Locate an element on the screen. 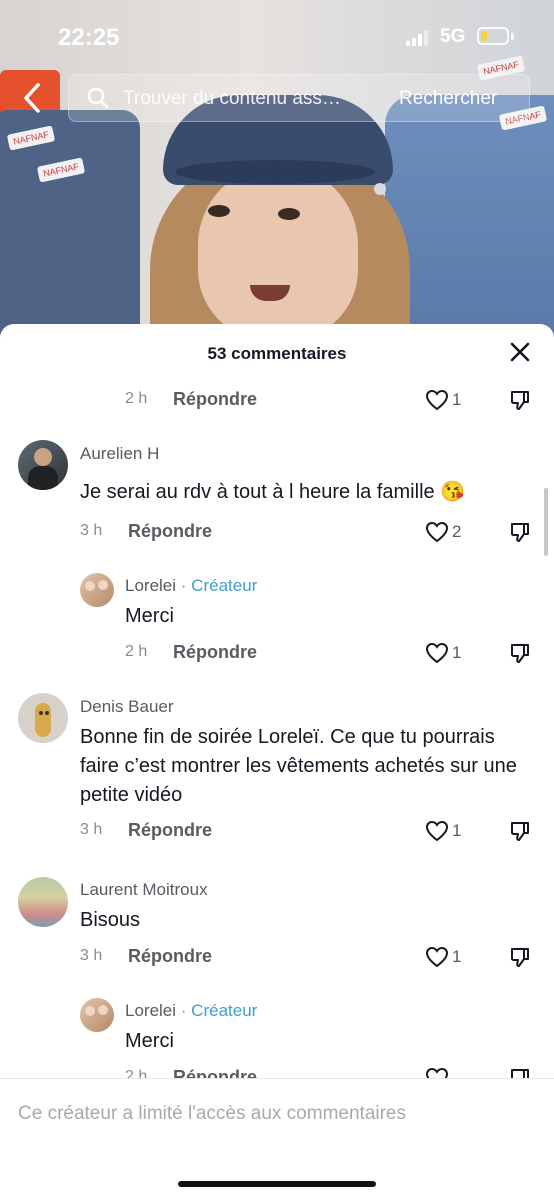  search-bar: Trouver du contenu ass… Rechercher is located at coordinates (299, 98).